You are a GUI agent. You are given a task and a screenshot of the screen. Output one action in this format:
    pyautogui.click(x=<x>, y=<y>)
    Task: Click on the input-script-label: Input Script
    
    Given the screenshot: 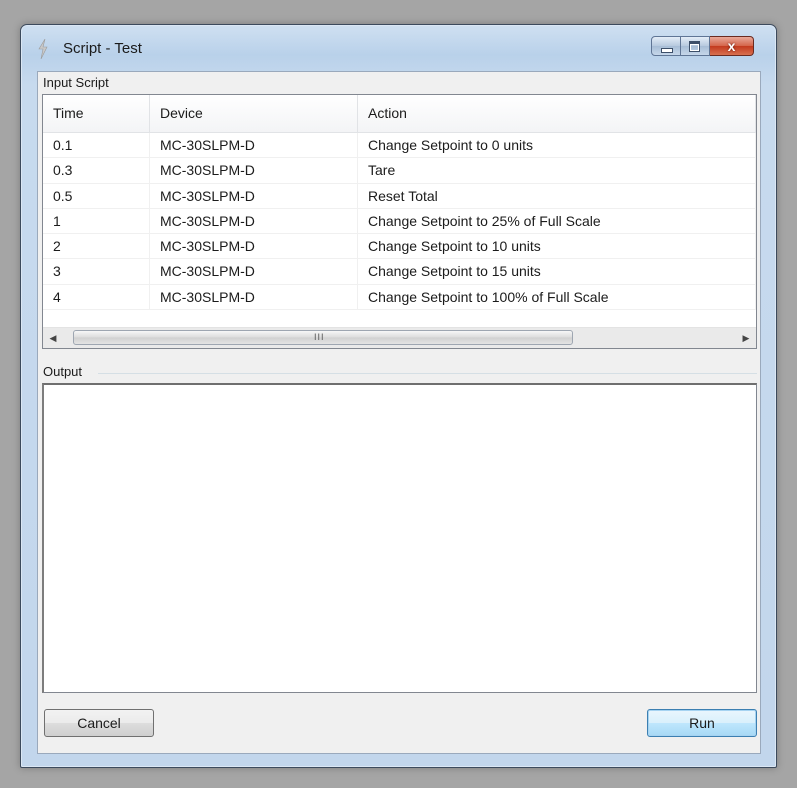 What is the action you would take?
    pyautogui.click(x=76, y=82)
    